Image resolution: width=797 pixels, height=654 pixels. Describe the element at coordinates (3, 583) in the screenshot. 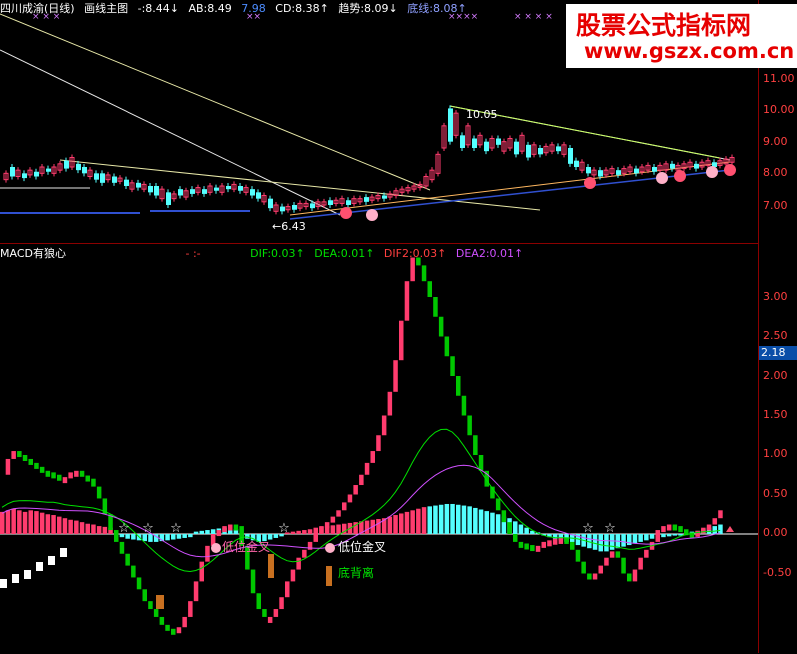

I see `low-marker` at that location.